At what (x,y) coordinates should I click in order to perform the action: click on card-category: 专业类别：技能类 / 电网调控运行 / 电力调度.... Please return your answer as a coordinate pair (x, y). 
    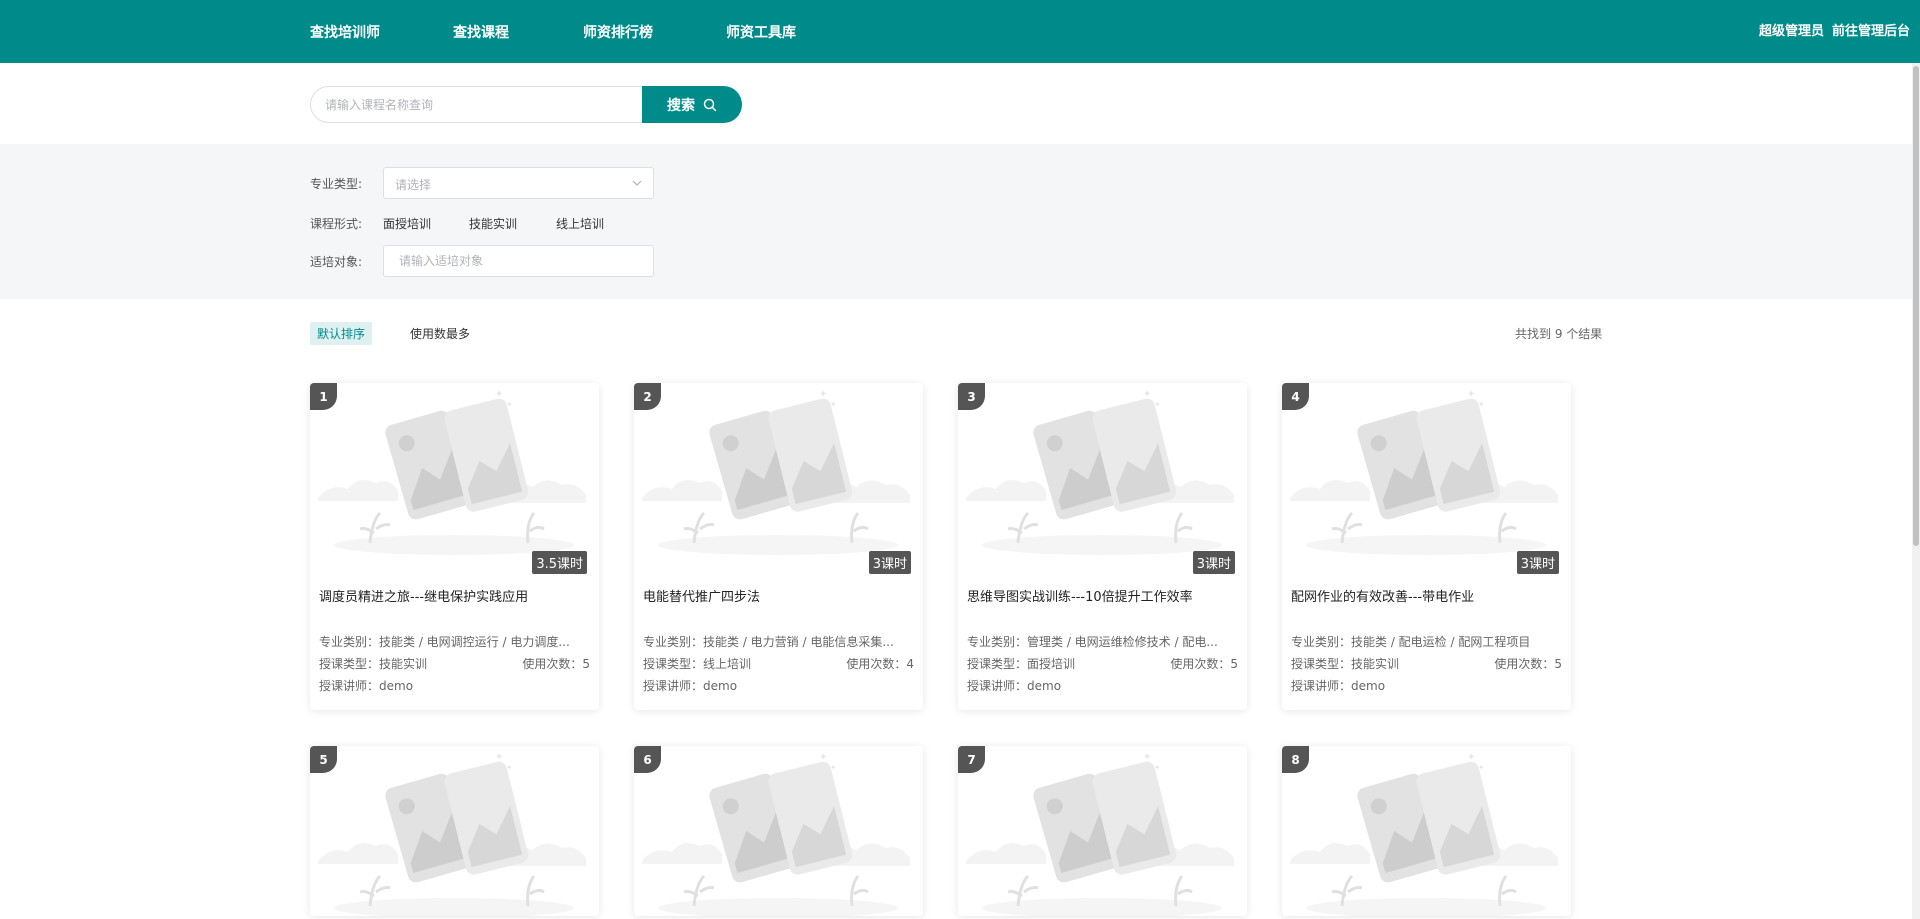
    Looking at the image, I should click on (444, 642).